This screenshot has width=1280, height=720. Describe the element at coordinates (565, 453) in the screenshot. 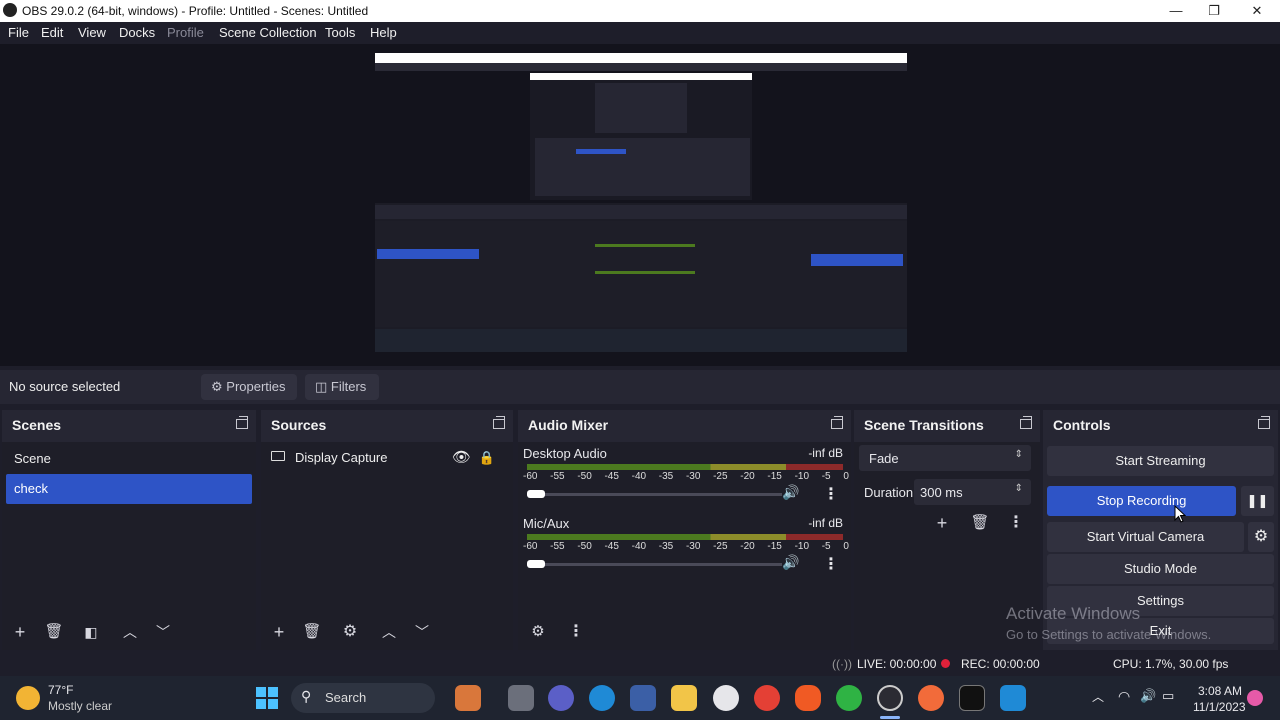

I see `desktop-audio-label: Desktop Audio` at that location.